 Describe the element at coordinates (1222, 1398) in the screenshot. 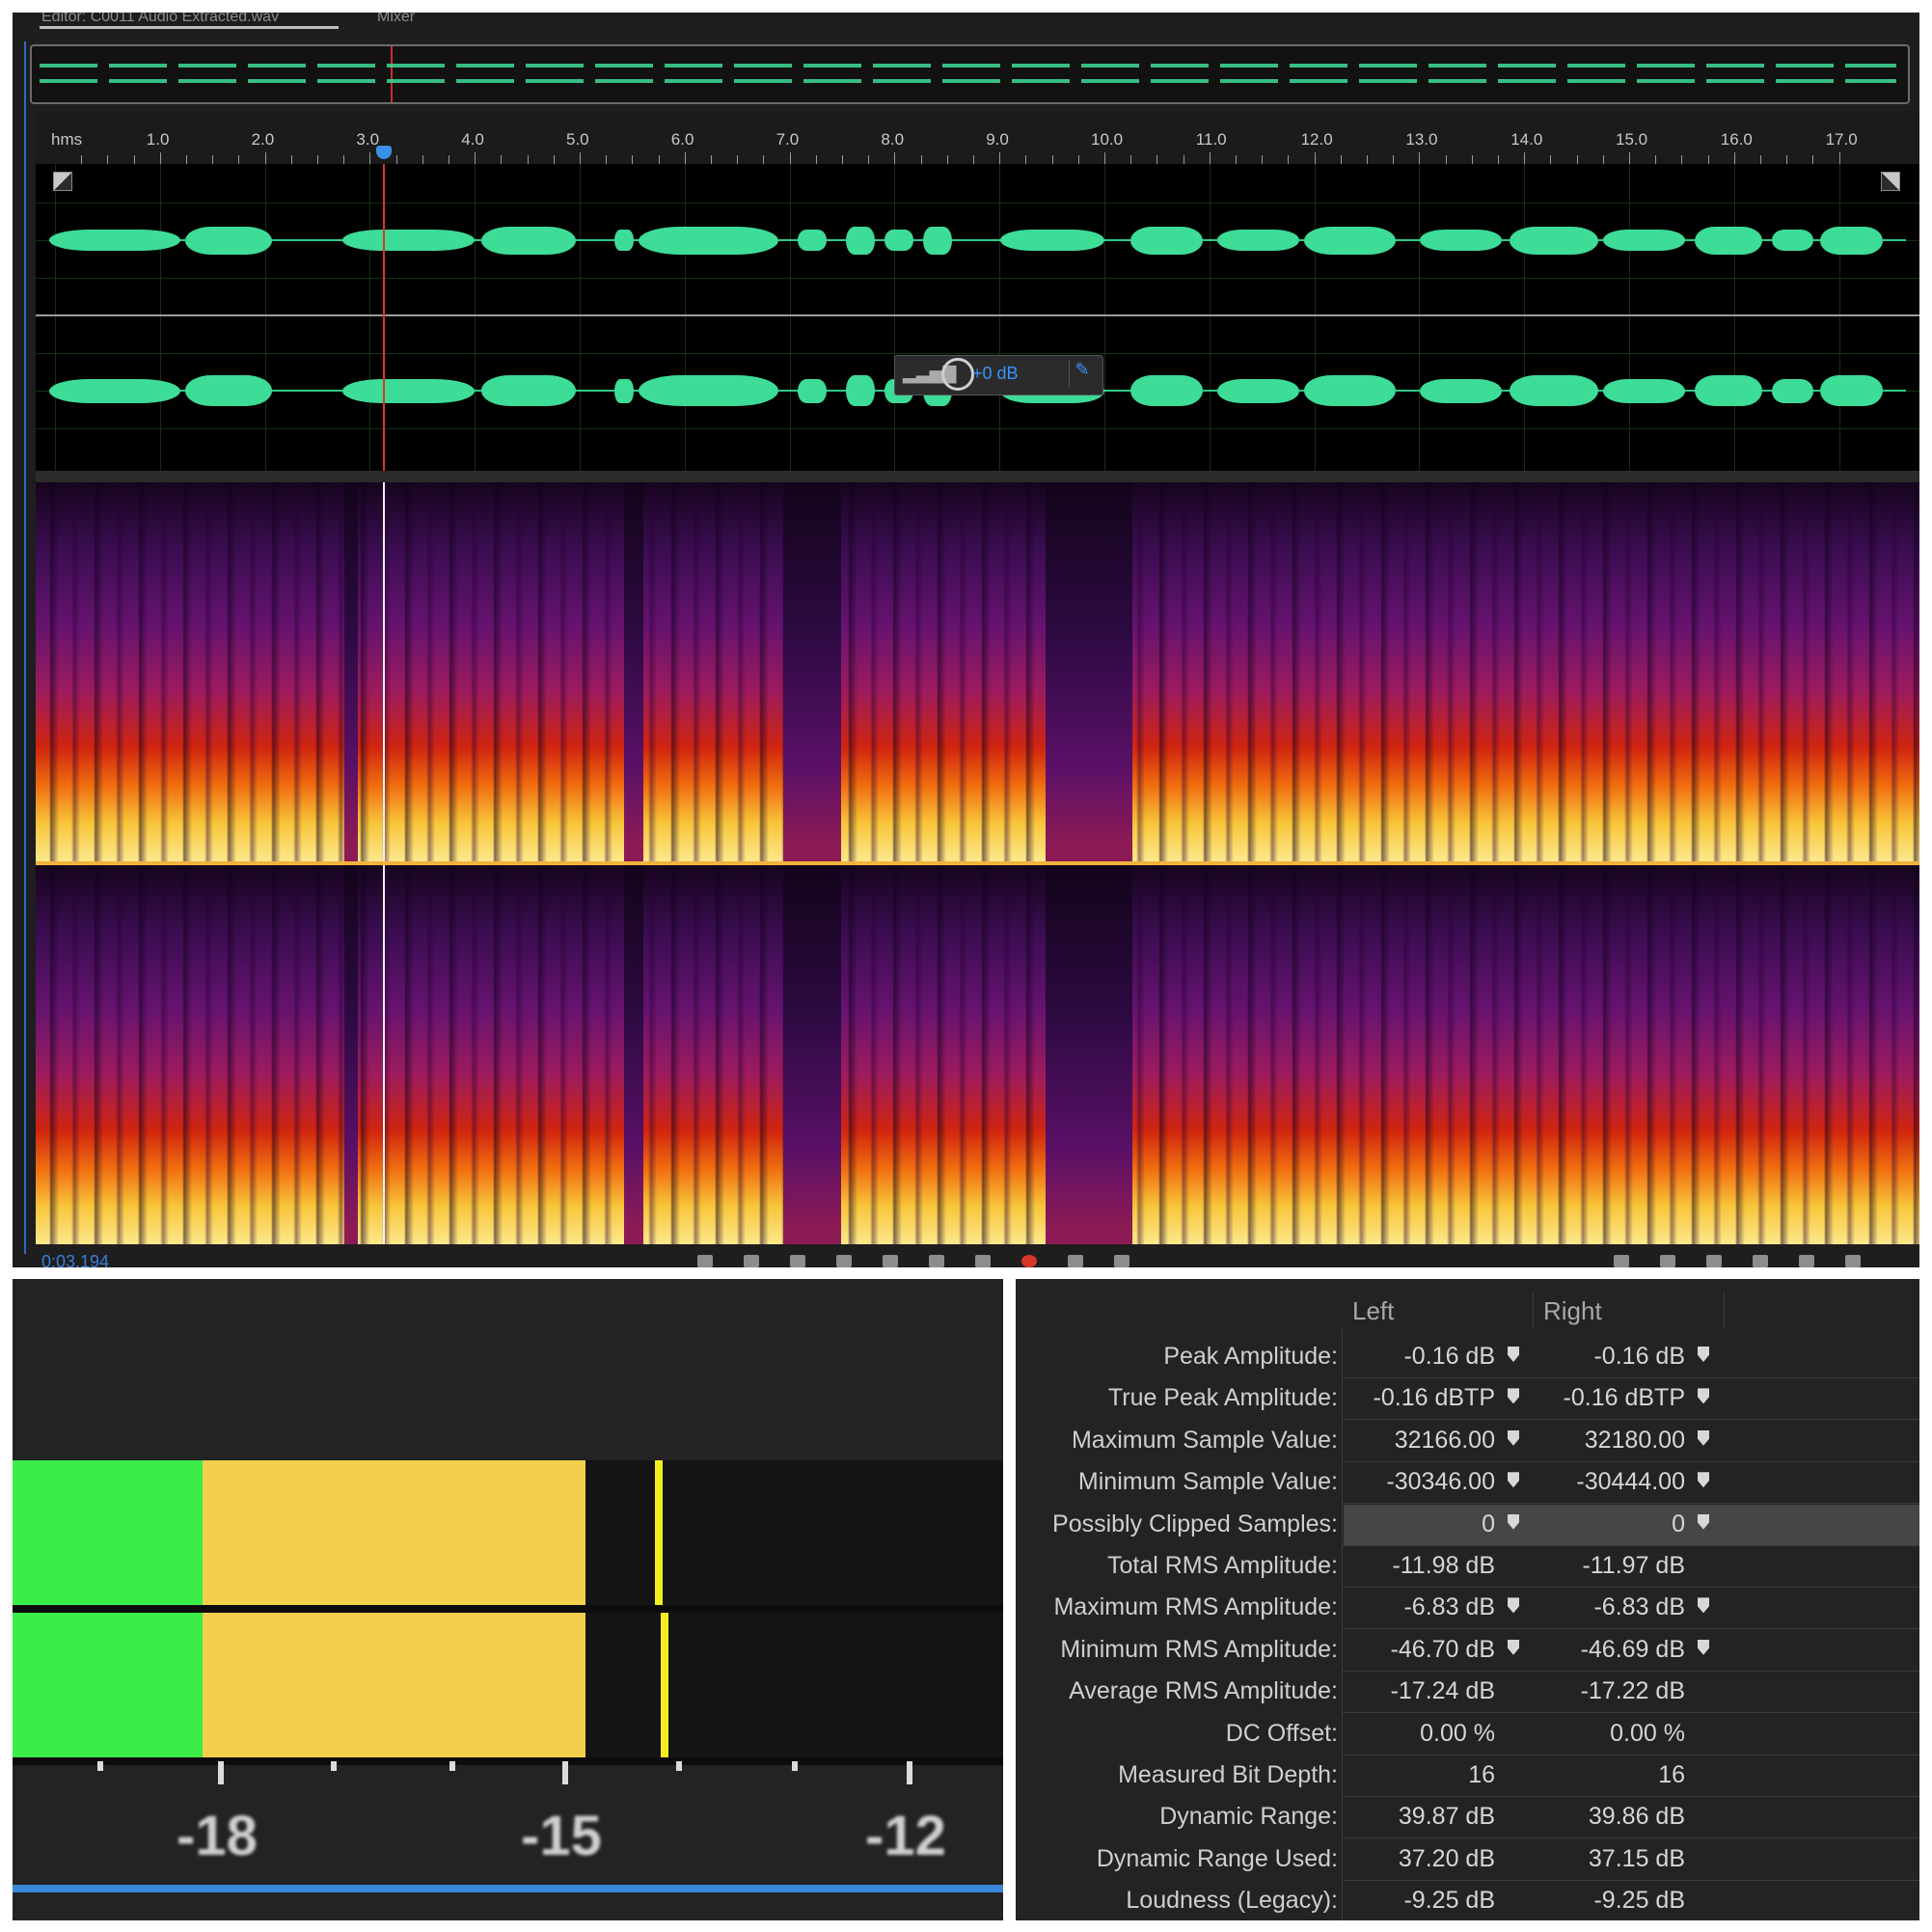

I see `stat-label: True Peak Amplitude:` at that location.